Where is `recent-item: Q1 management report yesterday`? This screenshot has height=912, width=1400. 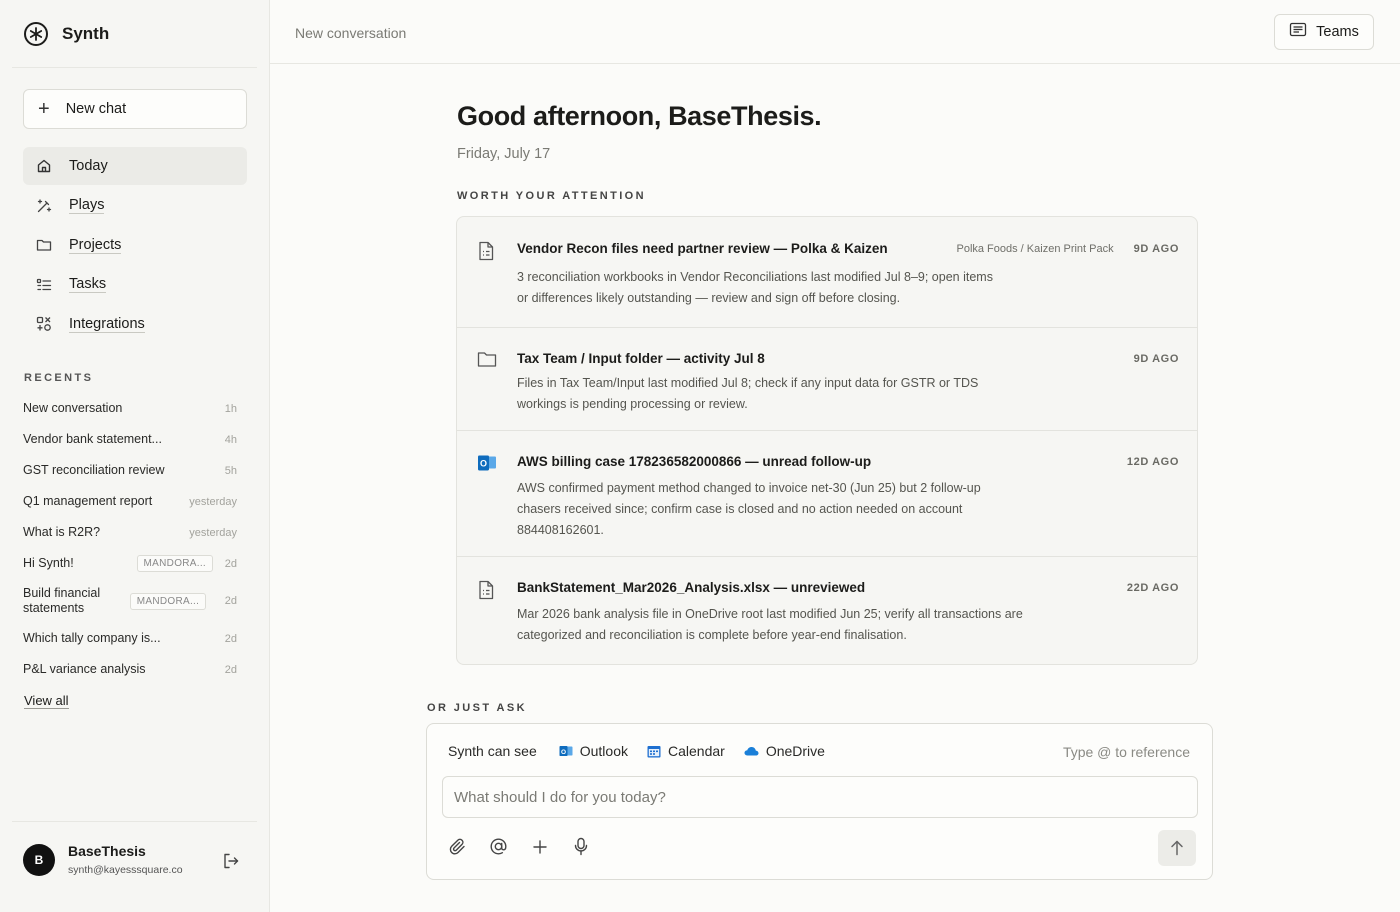
recent-item: Q1 management report yesterday is located at coordinates (130, 501).